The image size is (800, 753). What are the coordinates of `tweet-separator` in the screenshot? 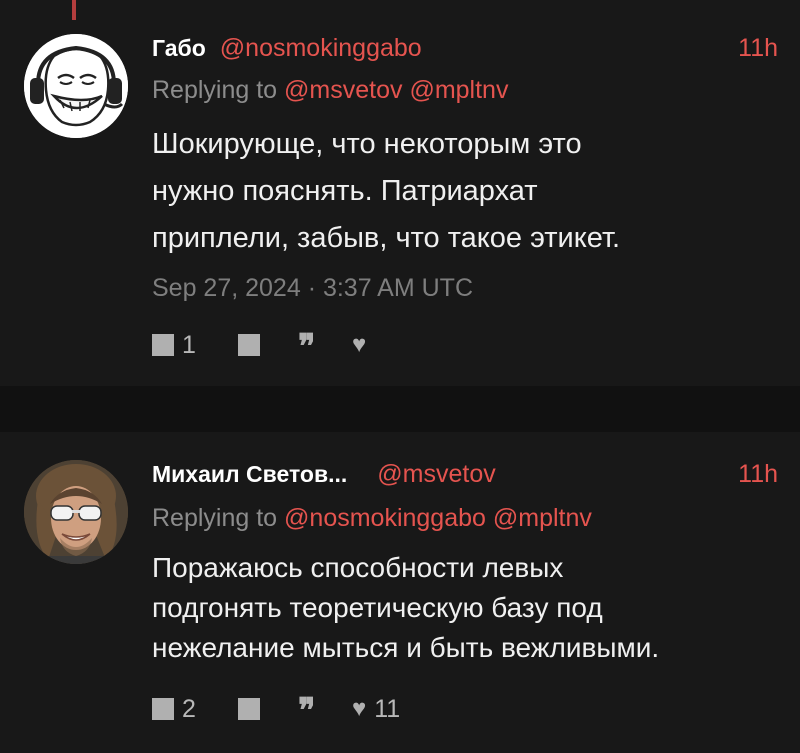 It's located at (400, 409).